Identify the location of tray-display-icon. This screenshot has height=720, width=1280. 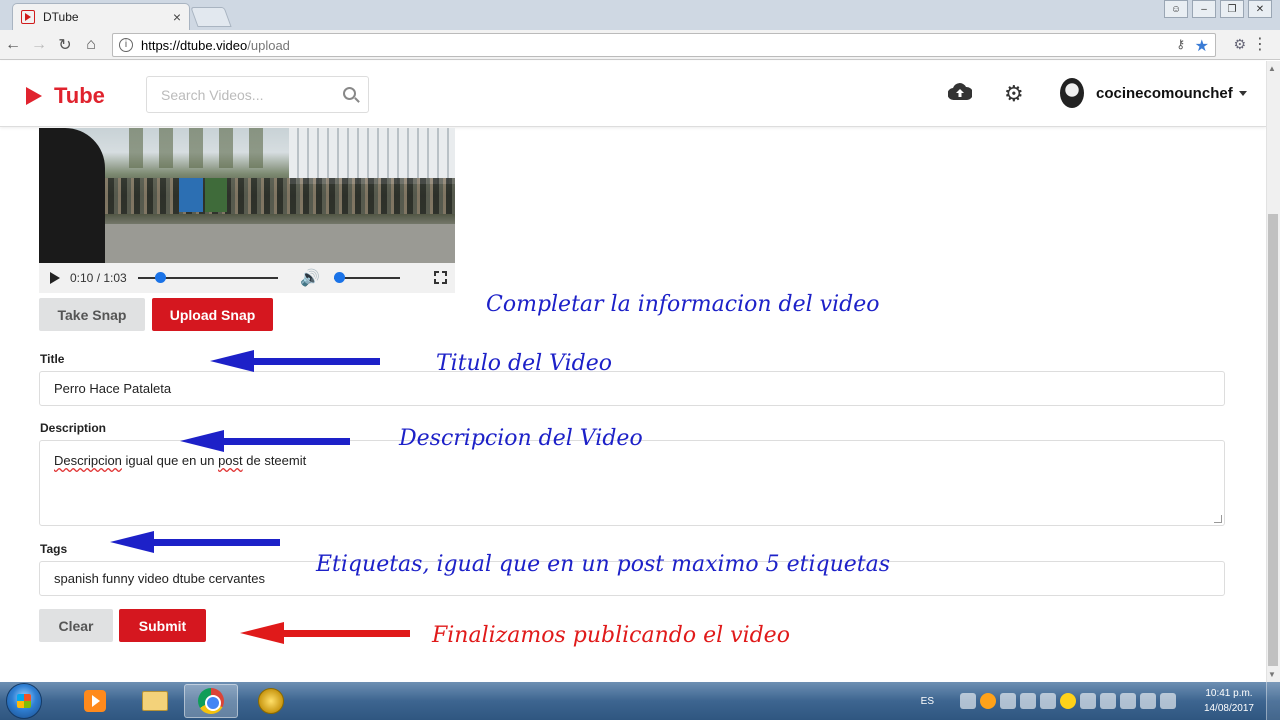
(1088, 701).